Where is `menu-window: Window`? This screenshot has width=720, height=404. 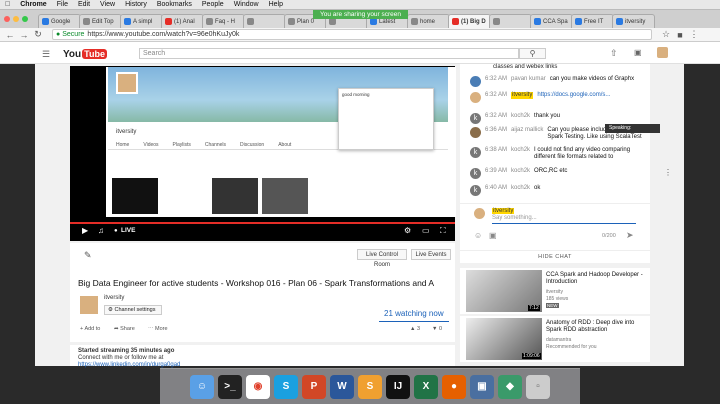
menu-window: Window is located at coordinates (246, 4).